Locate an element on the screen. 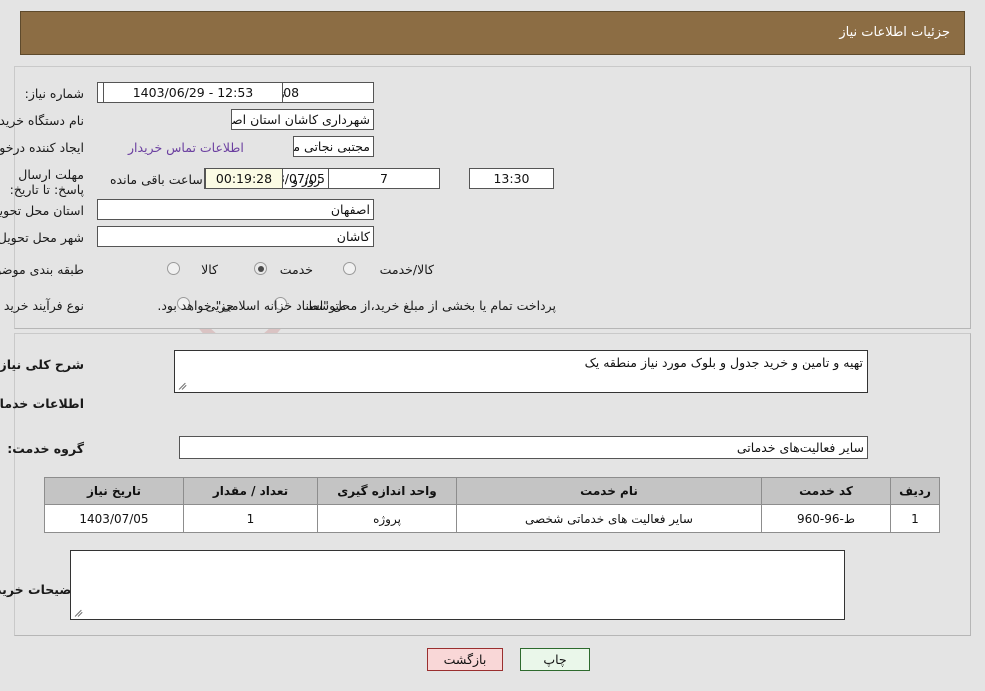  cell-radif: 1 is located at coordinates (915, 518).